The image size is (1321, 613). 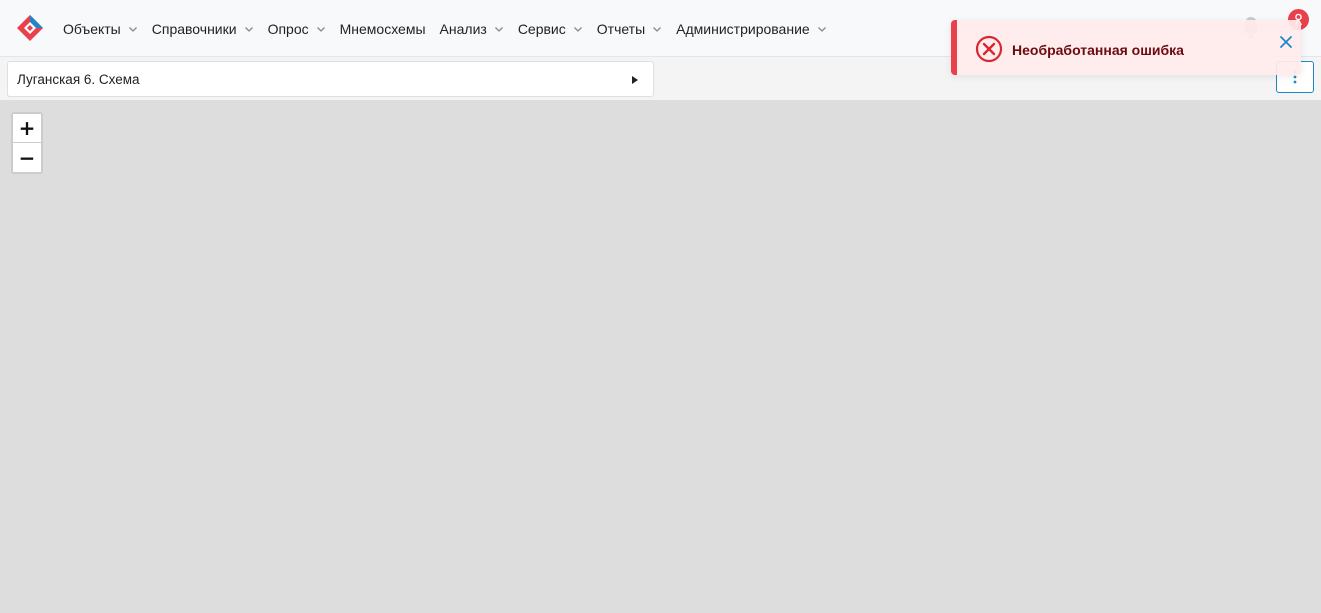 I want to click on nav-item-polling: Опрос, so click(x=297, y=28).